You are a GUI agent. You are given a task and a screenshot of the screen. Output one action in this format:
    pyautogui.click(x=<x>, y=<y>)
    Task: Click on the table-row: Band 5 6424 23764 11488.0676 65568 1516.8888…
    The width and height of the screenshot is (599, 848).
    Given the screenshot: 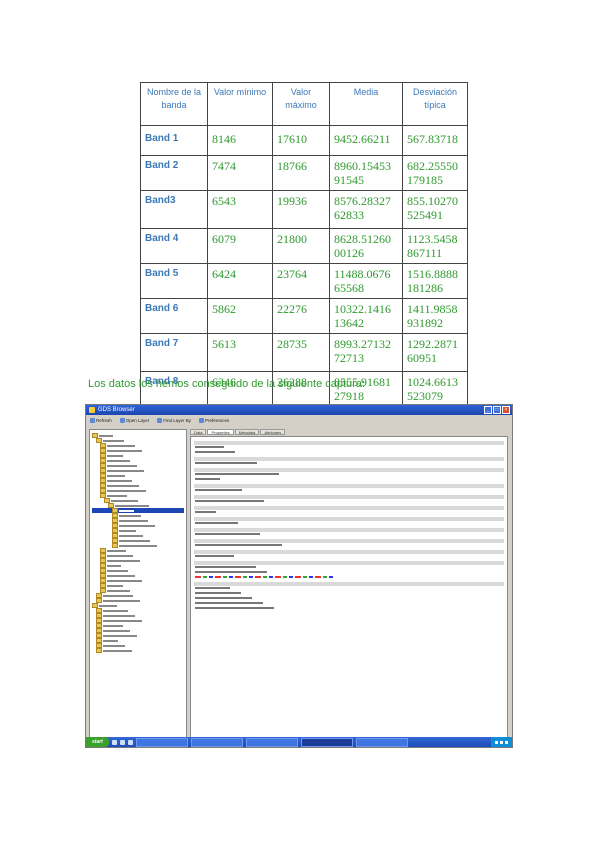 What is the action you would take?
    pyautogui.click(x=304, y=281)
    